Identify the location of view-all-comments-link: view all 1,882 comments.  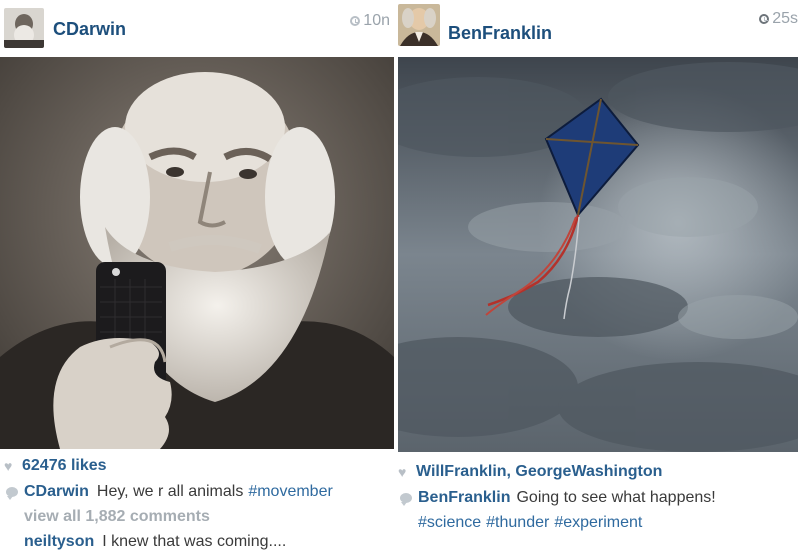
(117, 517).